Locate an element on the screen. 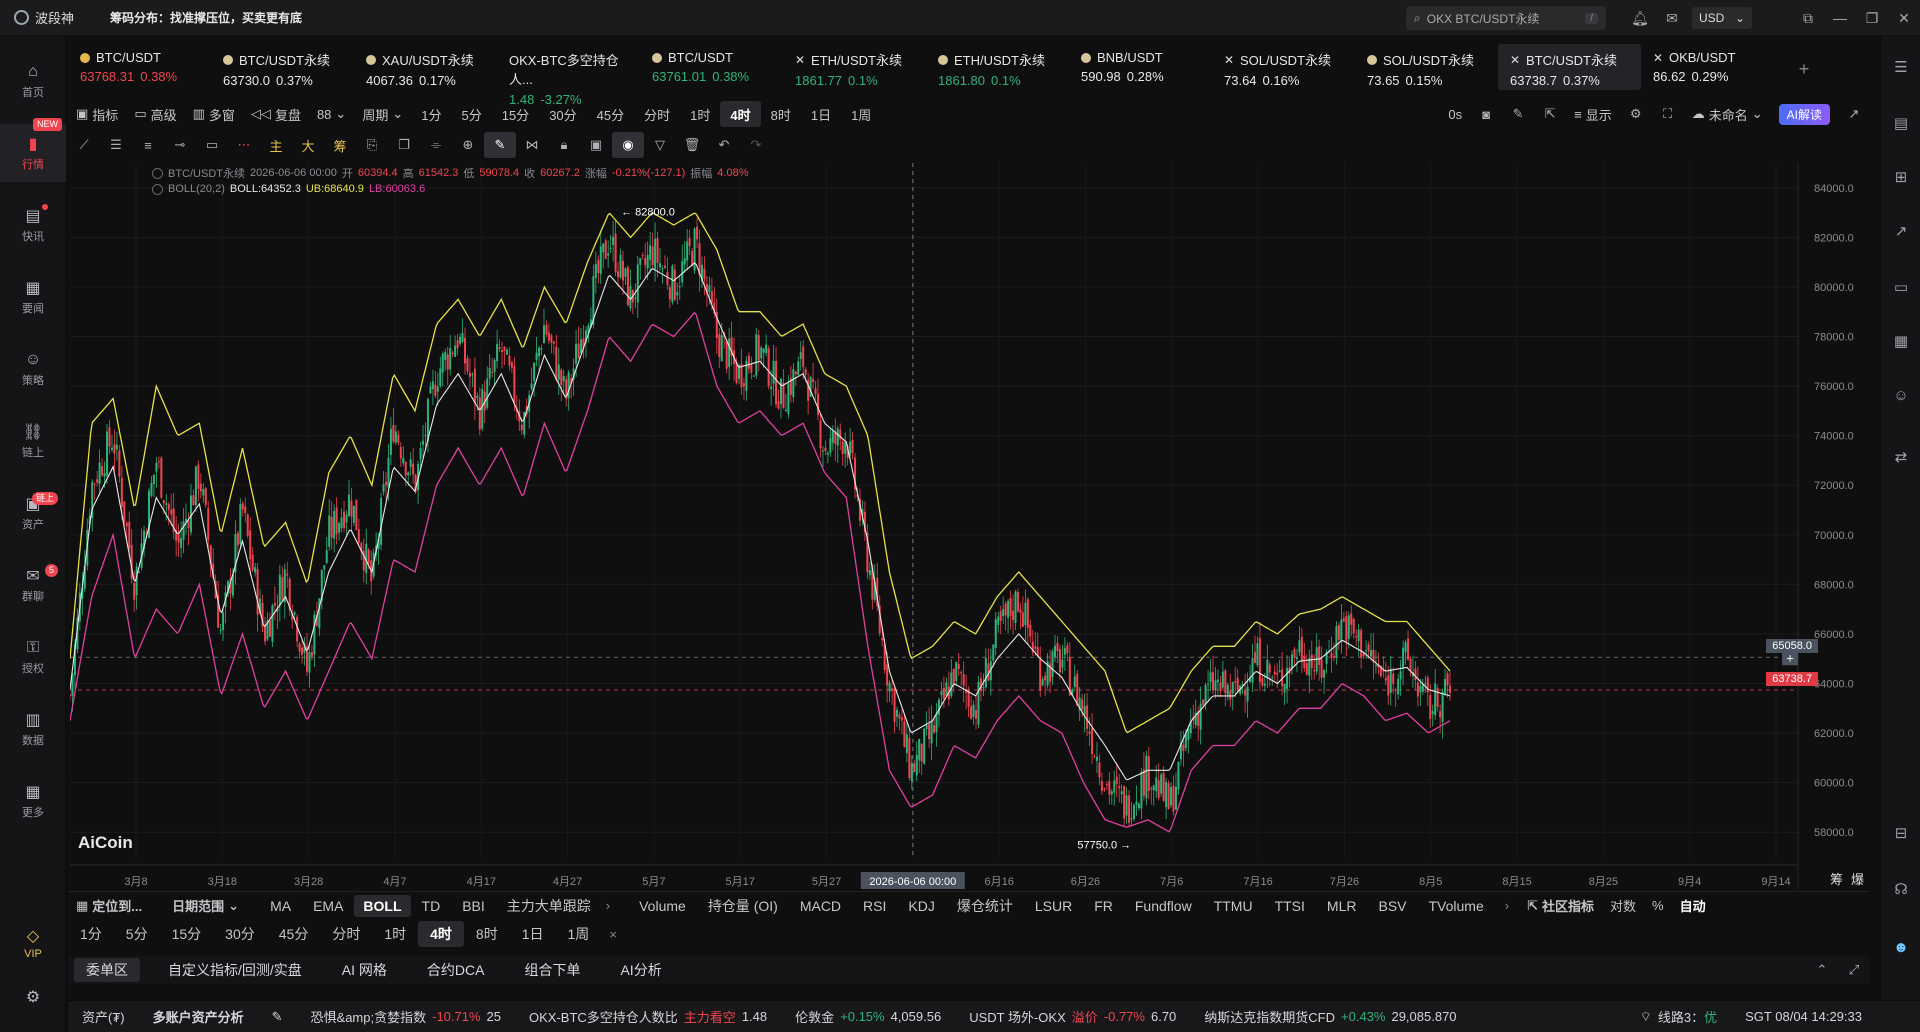 Image resolution: width=1920 pixels, height=1032 pixels. expand-icon: ⤢ is located at coordinates (1854, 970).